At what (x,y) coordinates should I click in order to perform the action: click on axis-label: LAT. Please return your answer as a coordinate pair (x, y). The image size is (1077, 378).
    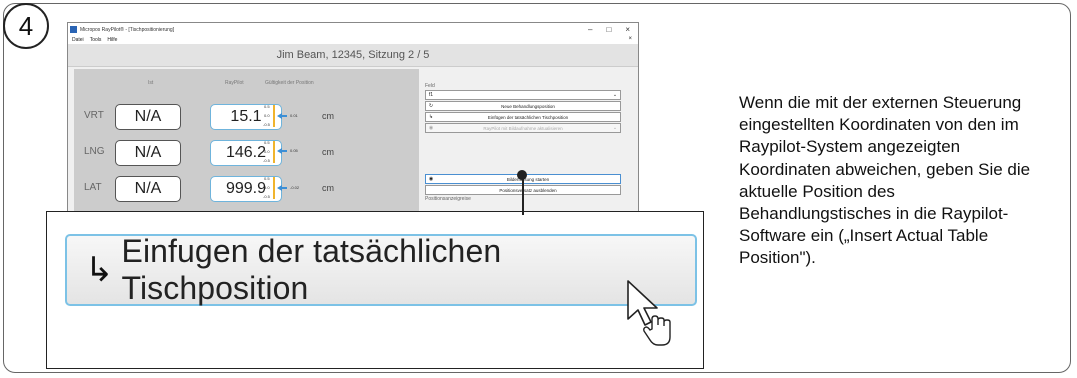
    Looking at the image, I should click on (93, 187).